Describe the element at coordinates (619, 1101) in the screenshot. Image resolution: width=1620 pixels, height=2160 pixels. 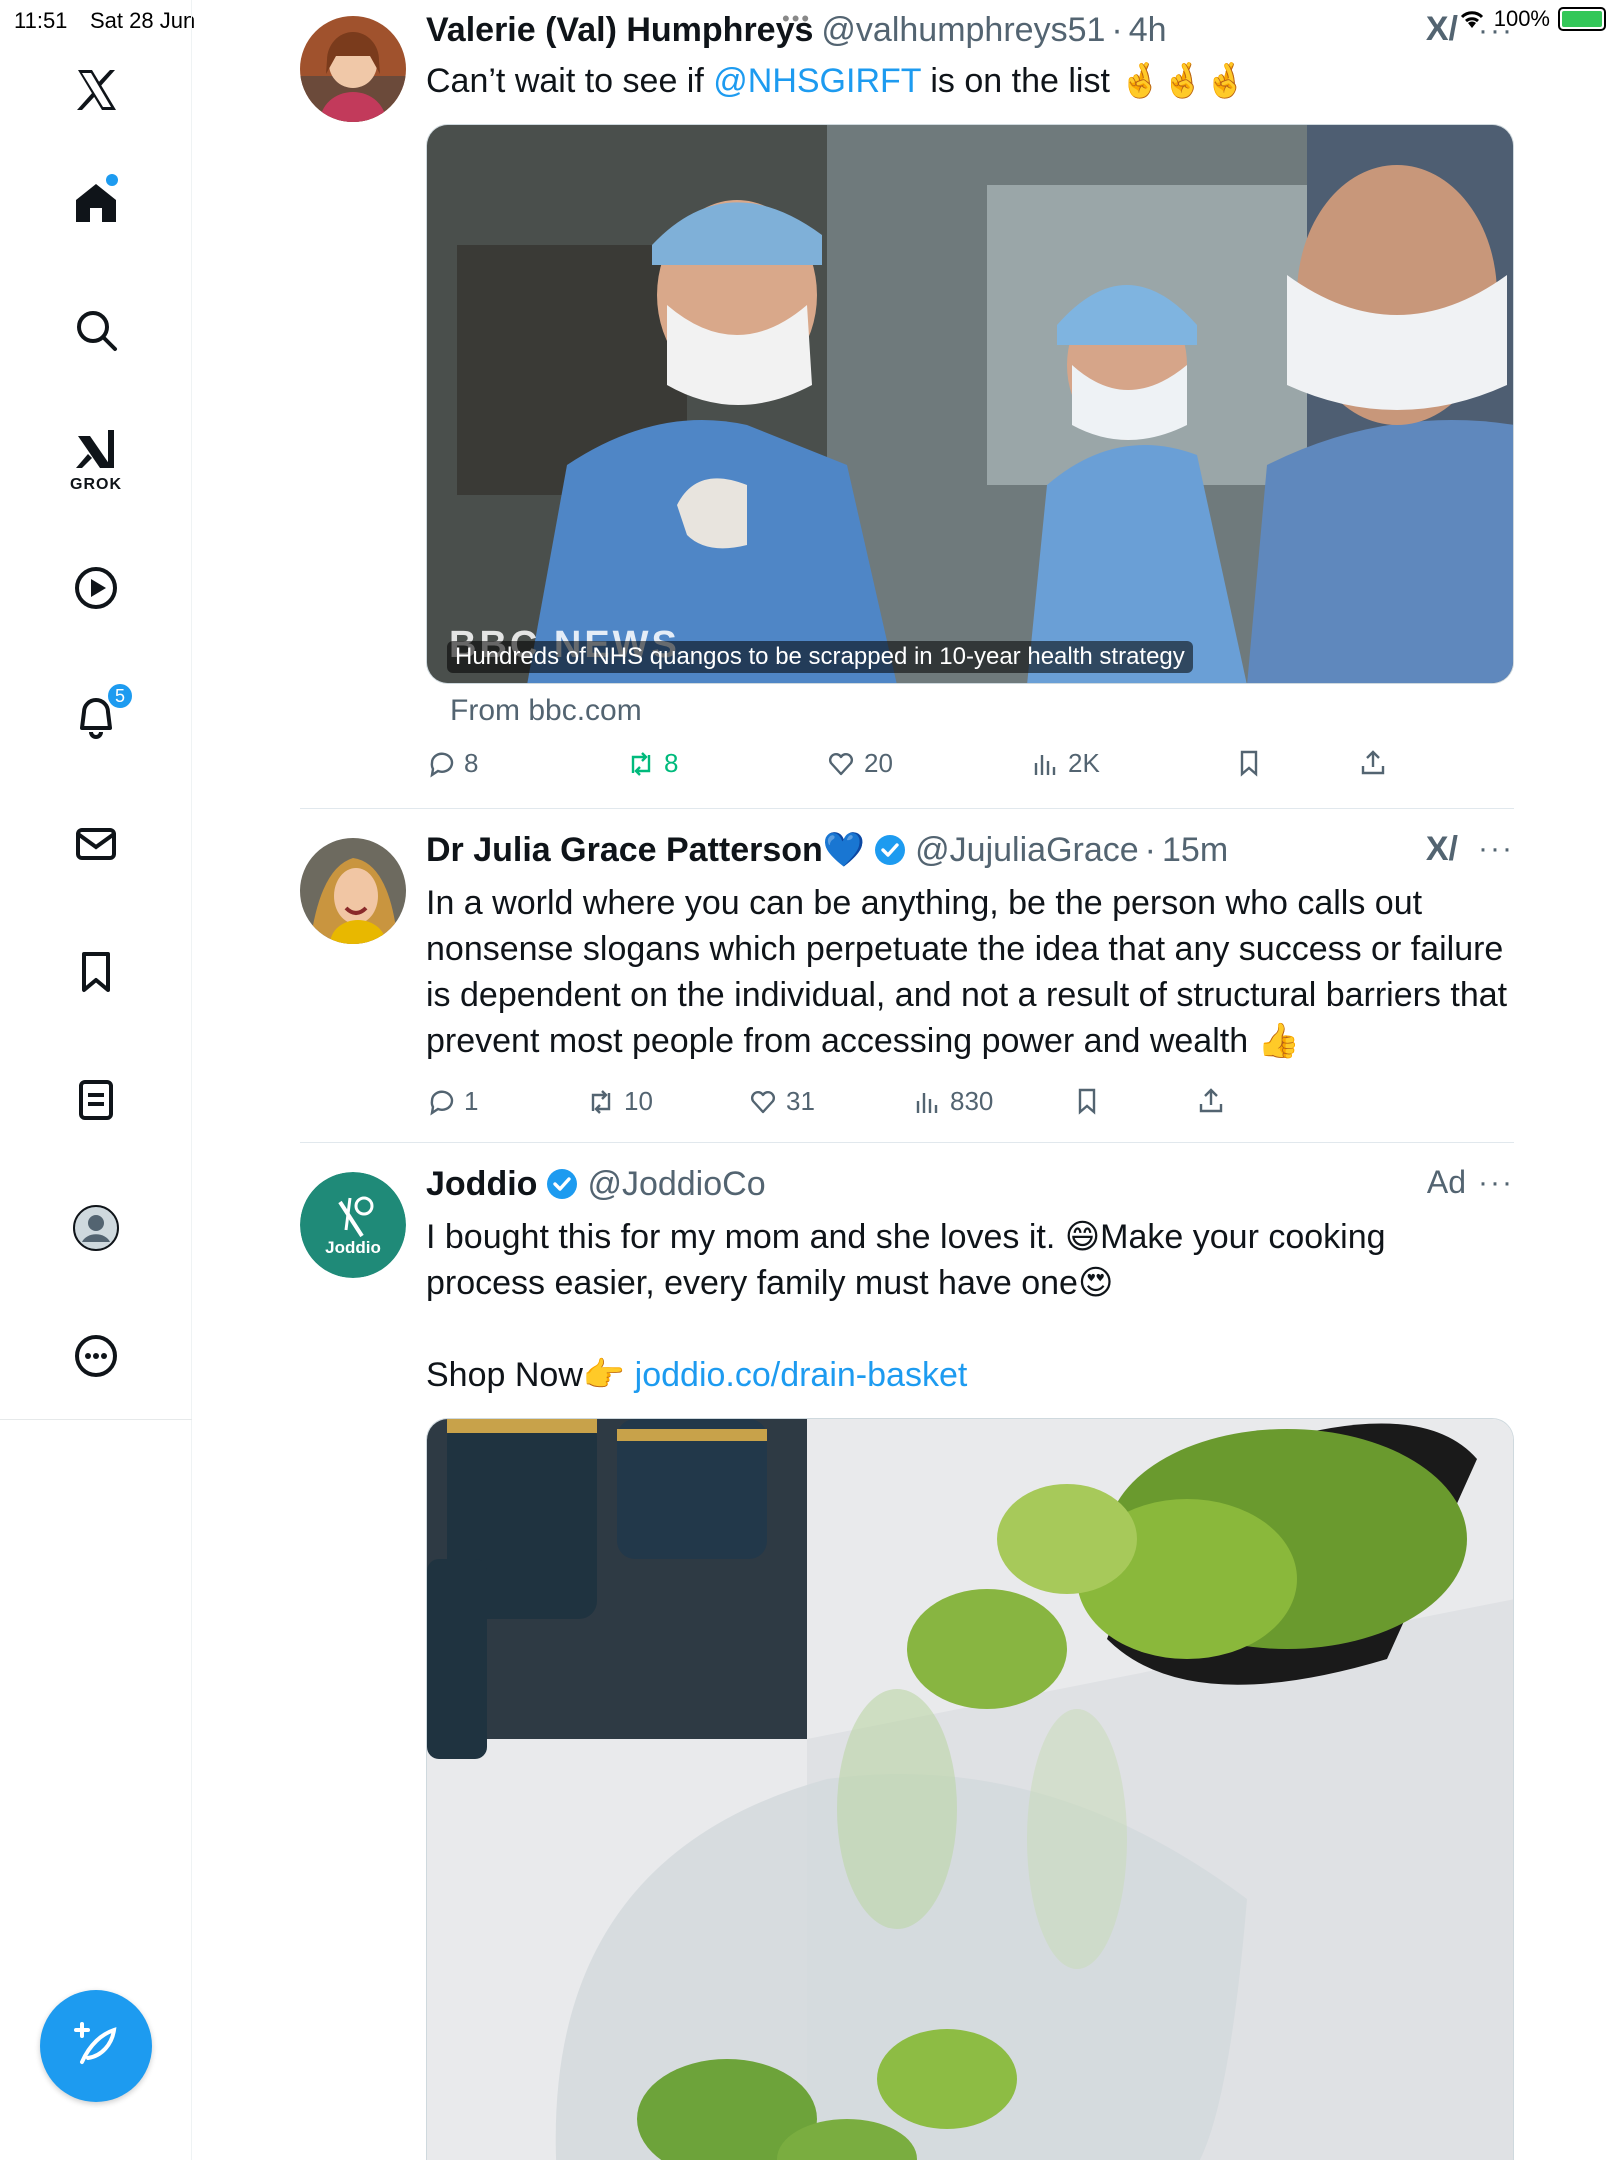
I see `repost-button: 10` at that location.